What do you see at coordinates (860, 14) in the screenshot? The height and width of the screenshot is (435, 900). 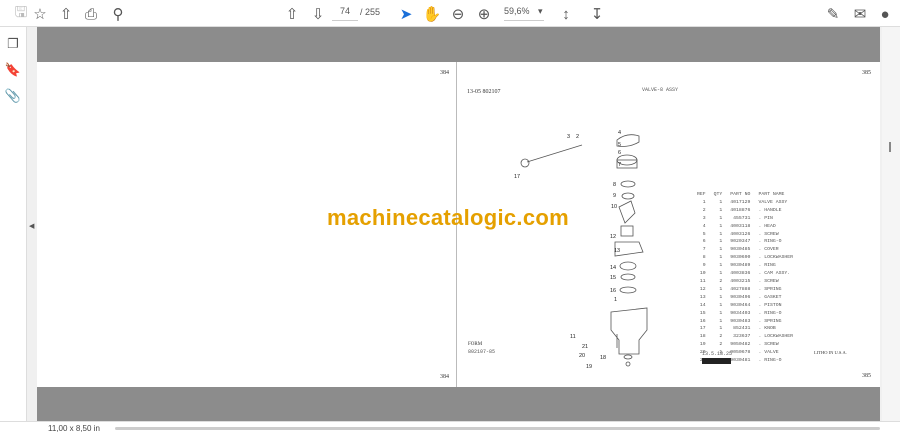 I see `mail-icon: ✉` at bounding box center [860, 14].